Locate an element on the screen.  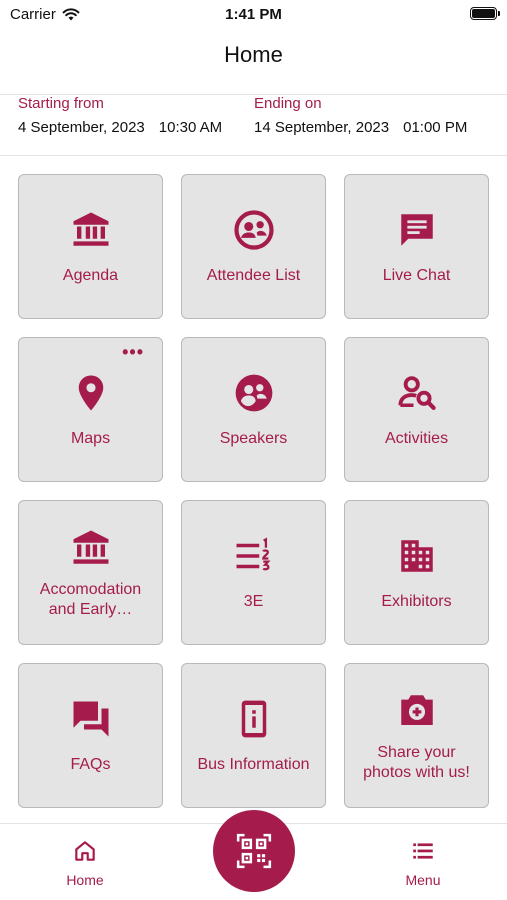
end-label: Ending on is located at coordinates (288, 103).